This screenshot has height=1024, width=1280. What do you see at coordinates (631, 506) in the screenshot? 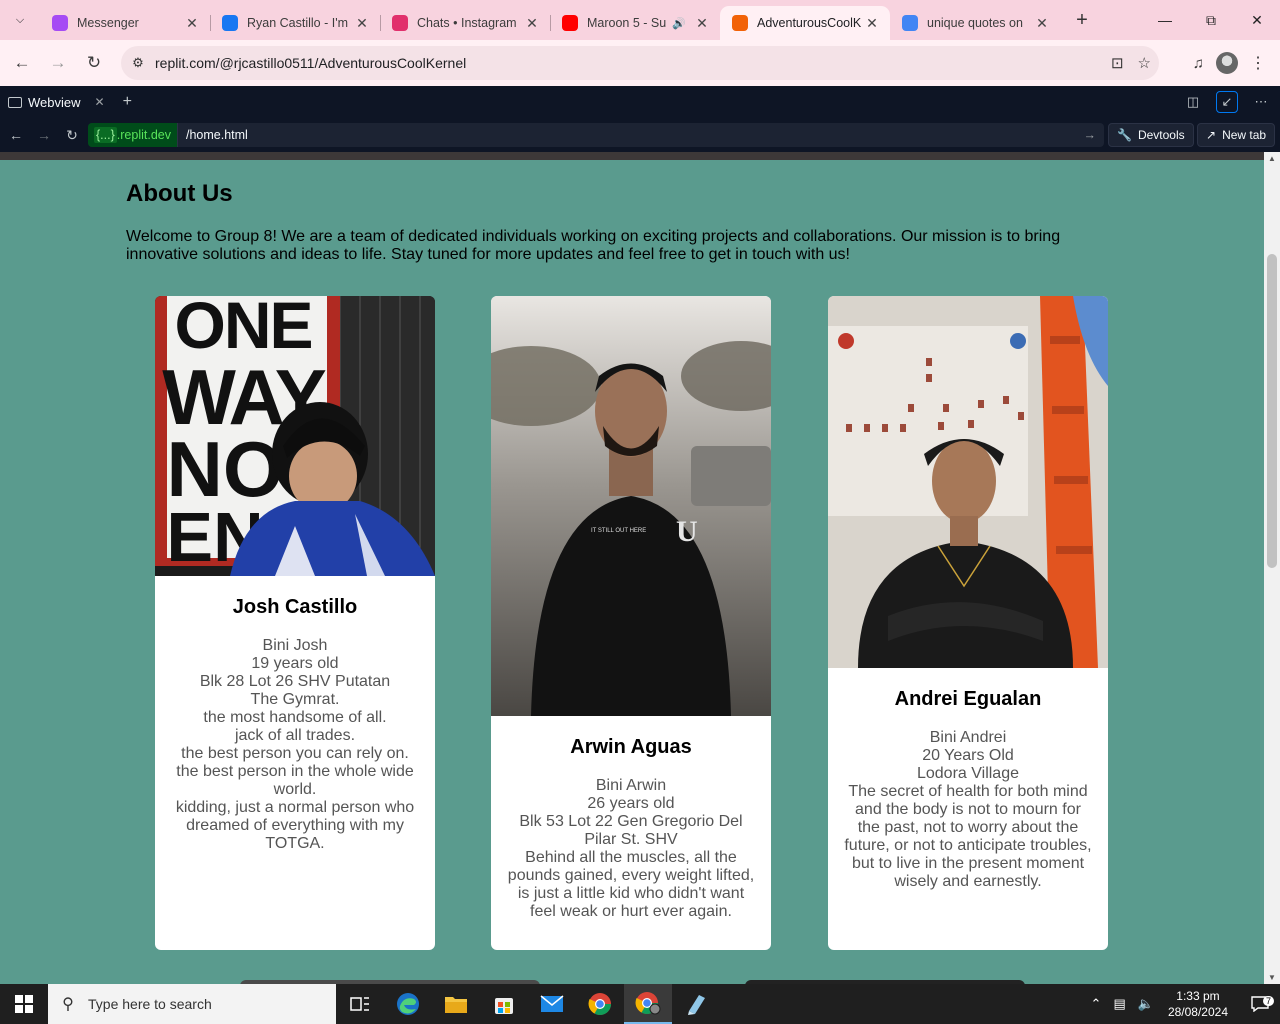
I see `member-photo: IT STILL OUT HERE U` at bounding box center [631, 506].